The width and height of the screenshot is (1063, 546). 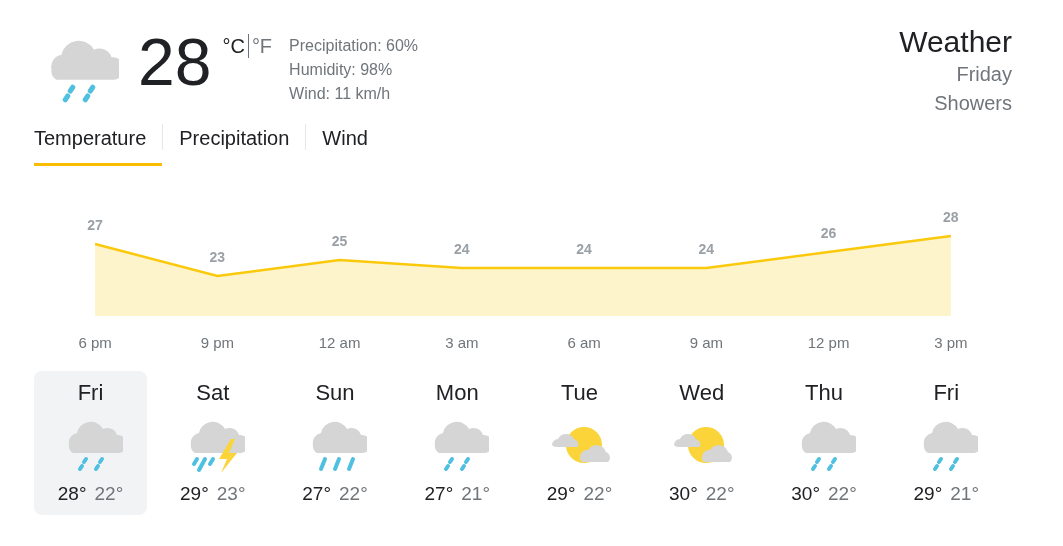 What do you see at coordinates (706, 343) in the screenshot?
I see `axis-label: 9 am` at bounding box center [706, 343].